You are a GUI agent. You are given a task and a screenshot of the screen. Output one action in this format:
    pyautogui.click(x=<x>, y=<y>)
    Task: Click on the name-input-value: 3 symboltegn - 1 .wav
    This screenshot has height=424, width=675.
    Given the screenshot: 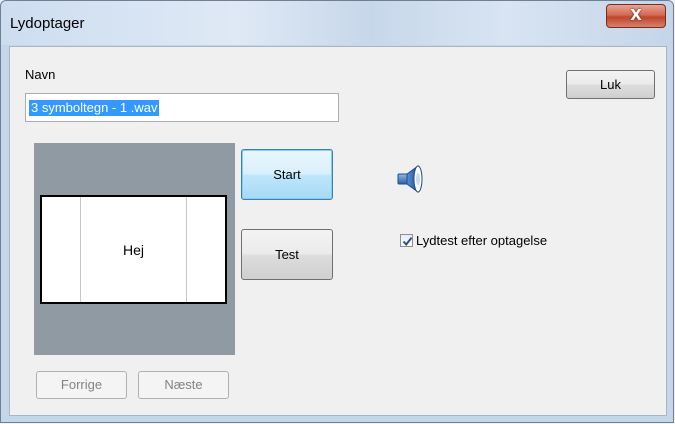 What is the action you would take?
    pyautogui.click(x=94, y=108)
    